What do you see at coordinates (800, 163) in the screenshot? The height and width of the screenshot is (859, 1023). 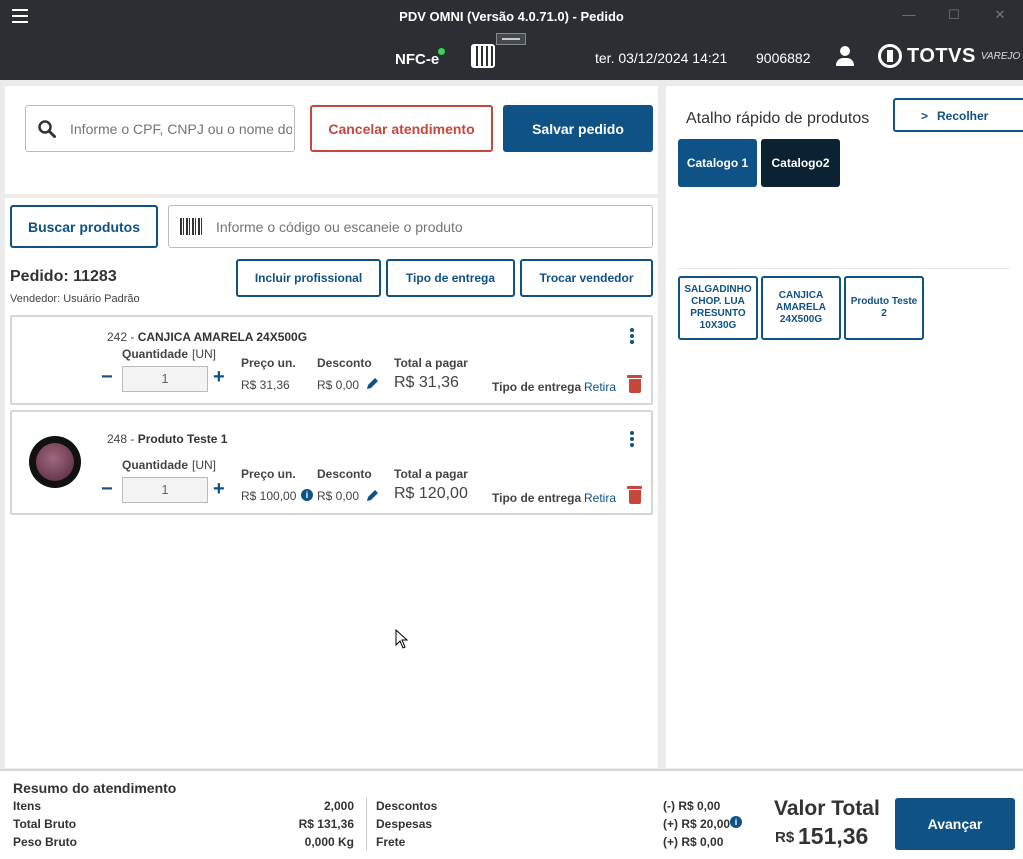 I see `catalog-tab: Catalogo2` at bounding box center [800, 163].